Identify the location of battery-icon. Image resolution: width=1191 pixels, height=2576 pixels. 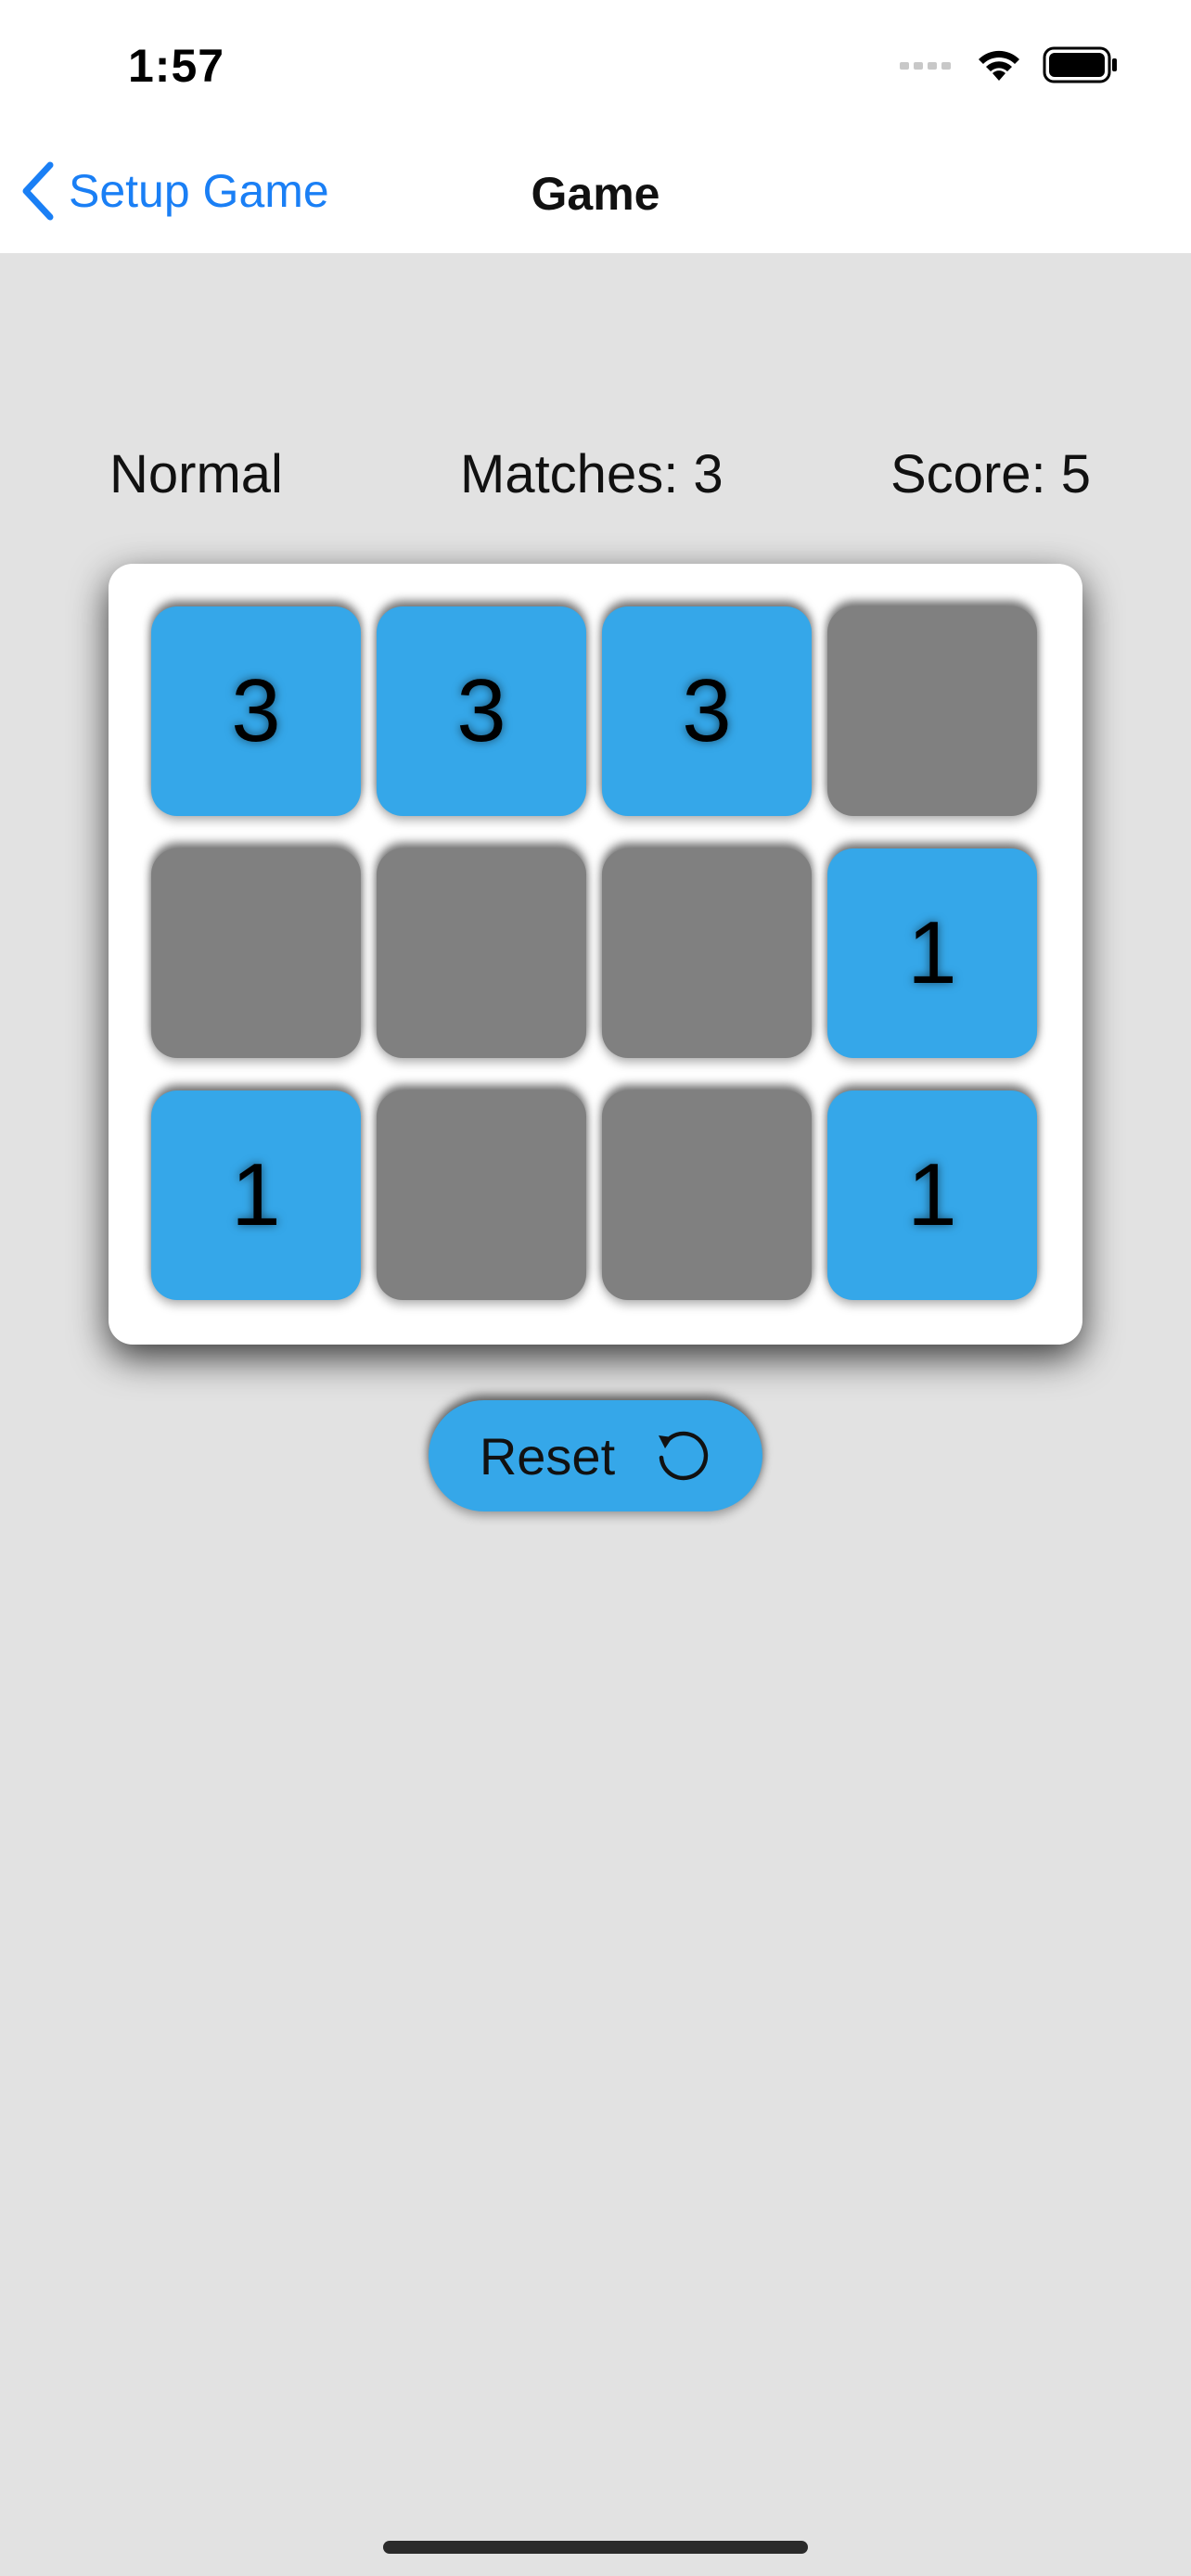
(1080, 64).